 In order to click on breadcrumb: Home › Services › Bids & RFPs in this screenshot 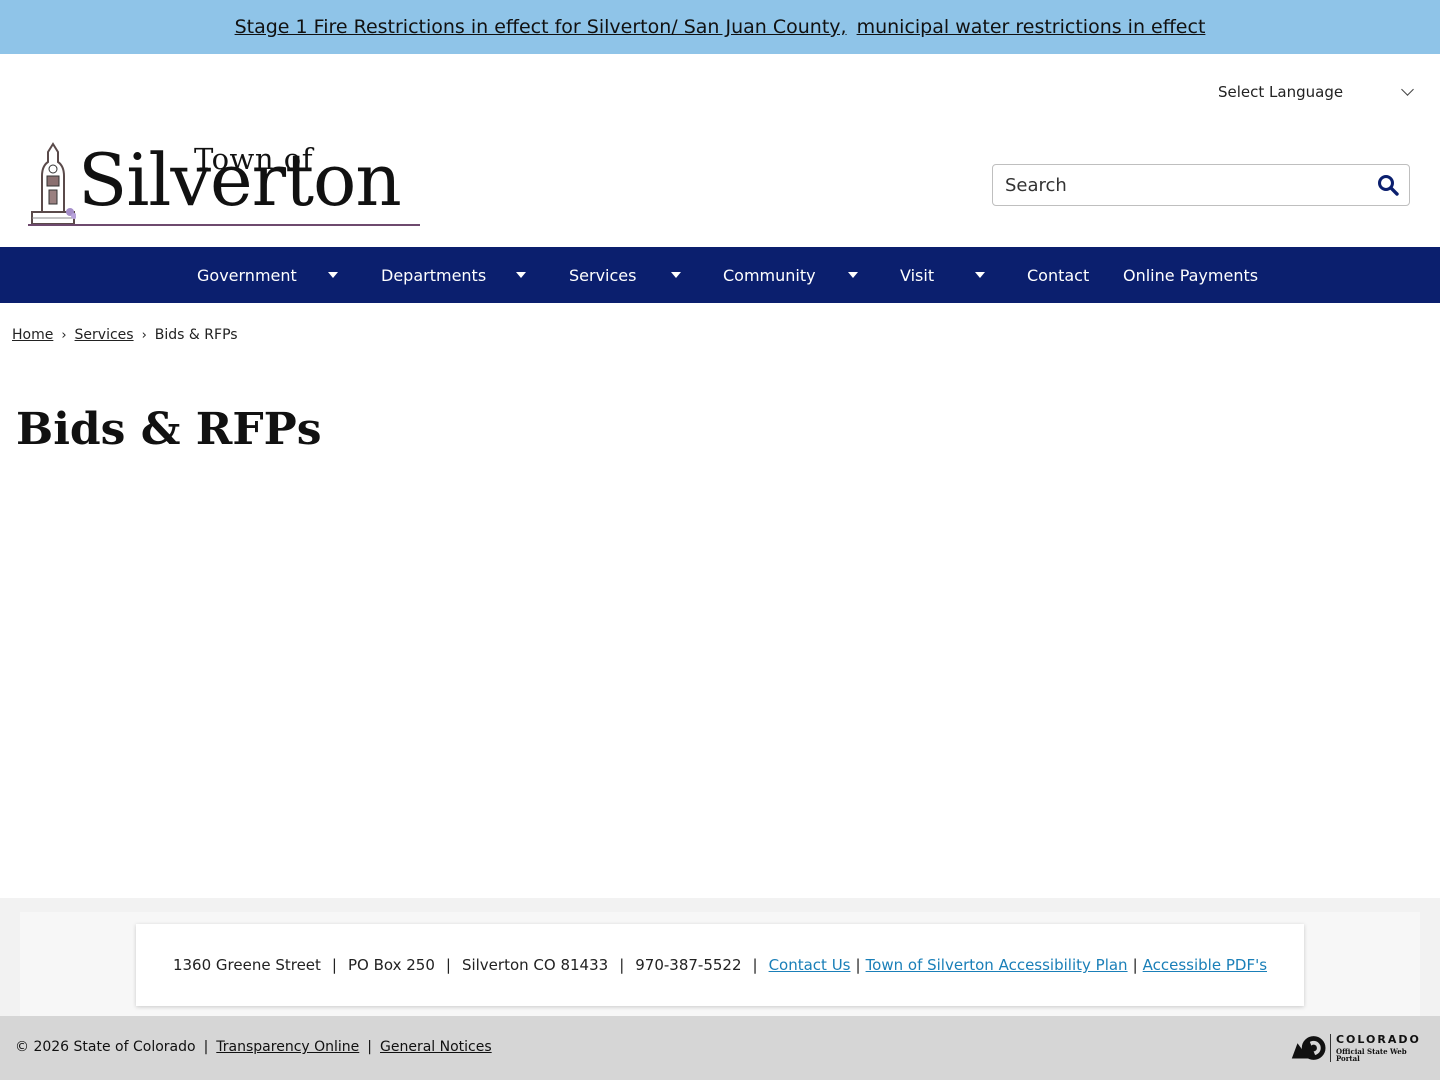, I will do `click(125, 335)`.